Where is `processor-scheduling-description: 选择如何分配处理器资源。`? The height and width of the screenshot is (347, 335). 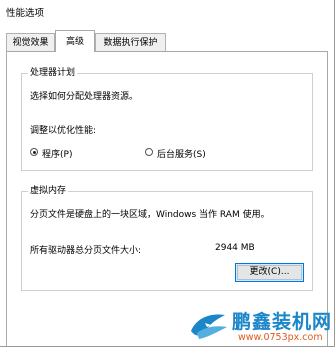 processor-scheduling-description: 选择如何分配处理器资源。 is located at coordinates (84, 97).